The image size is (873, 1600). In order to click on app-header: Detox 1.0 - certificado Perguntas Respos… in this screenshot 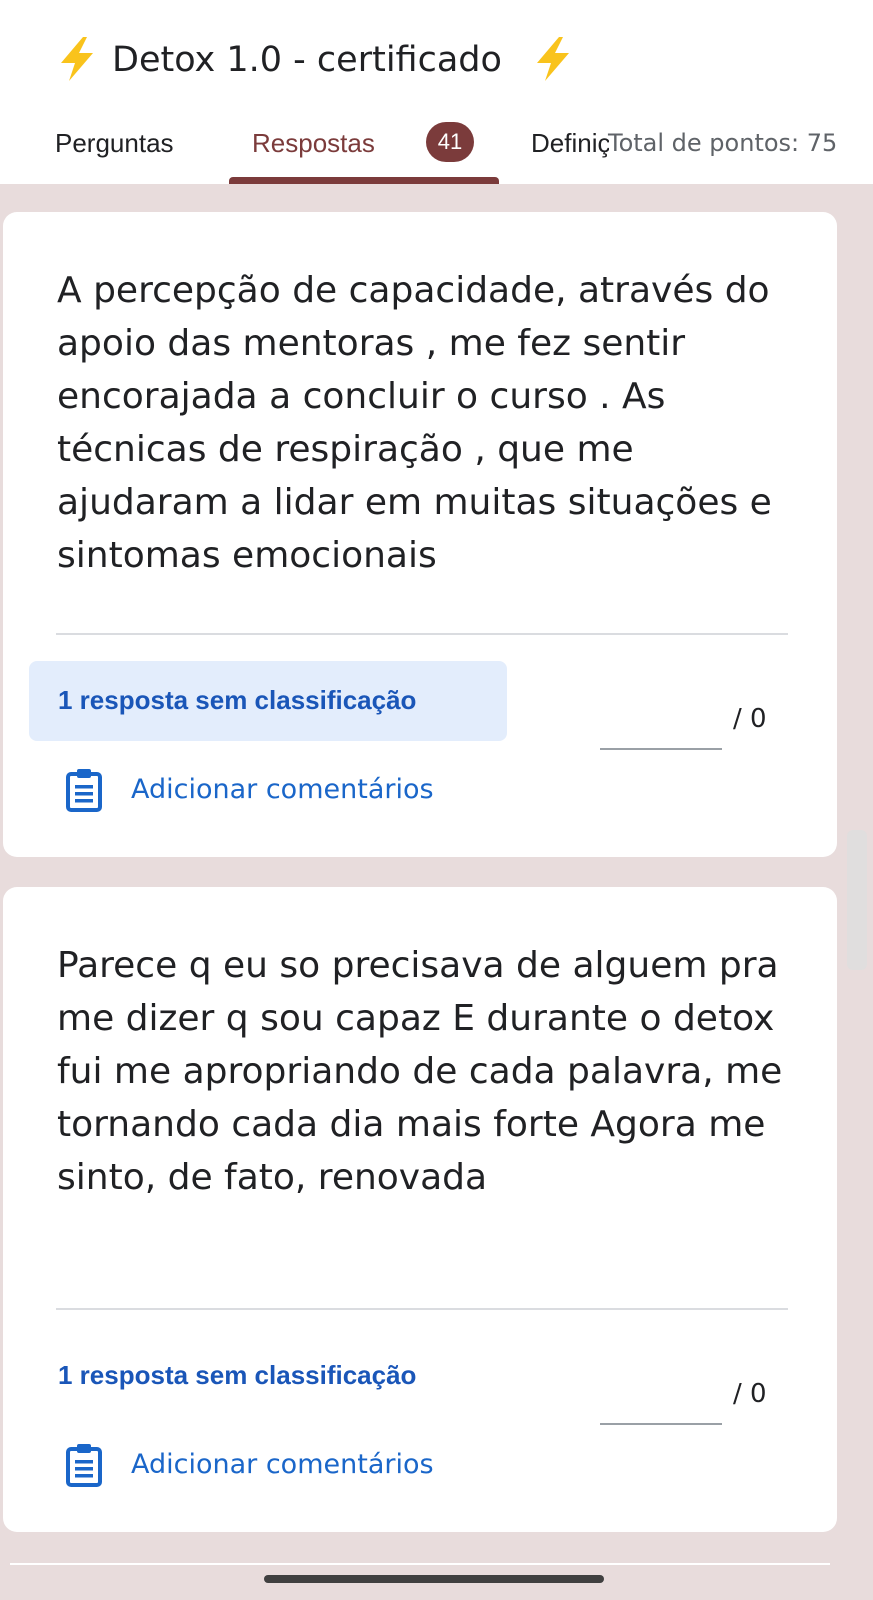, I will do `click(436, 92)`.